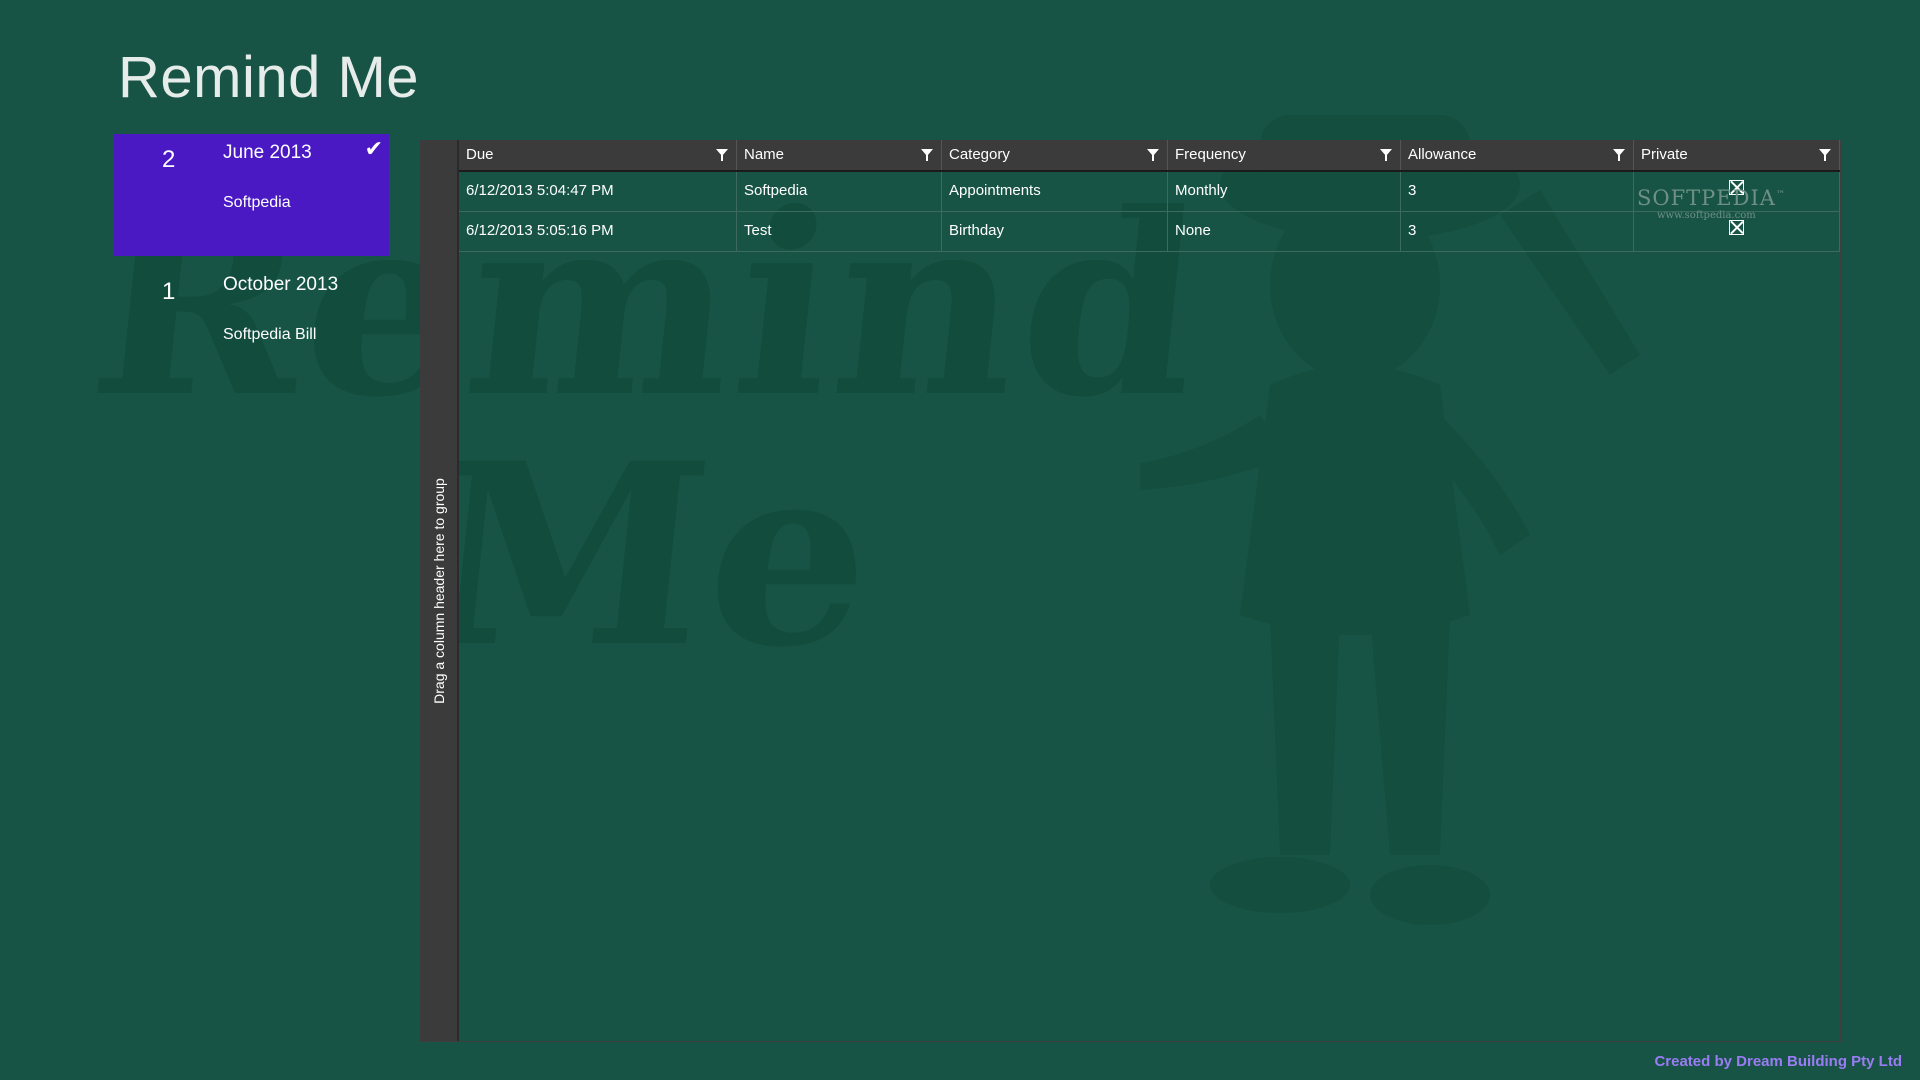 This screenshot has height=1080, width=1920. I want to click on watermark-url: www.softpedia.com, so click(1706, 215).